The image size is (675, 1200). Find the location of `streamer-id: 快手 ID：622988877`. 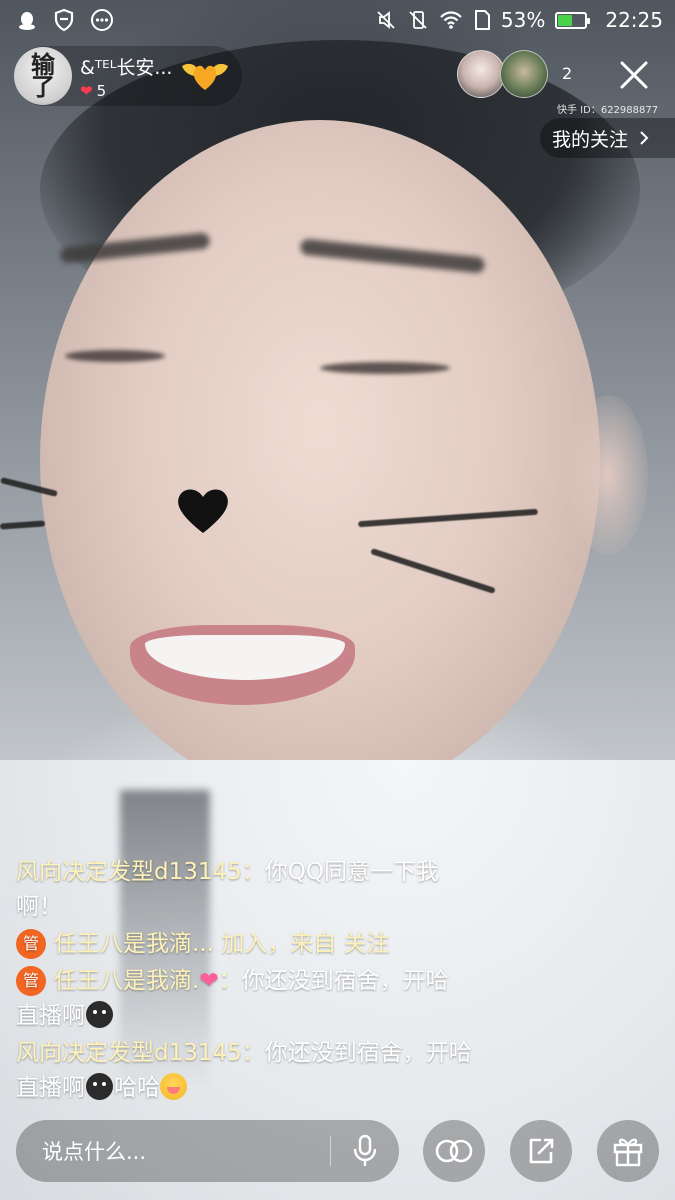

streamer-id: 快手 ID：622988877 is located at coordinates (608, 110).